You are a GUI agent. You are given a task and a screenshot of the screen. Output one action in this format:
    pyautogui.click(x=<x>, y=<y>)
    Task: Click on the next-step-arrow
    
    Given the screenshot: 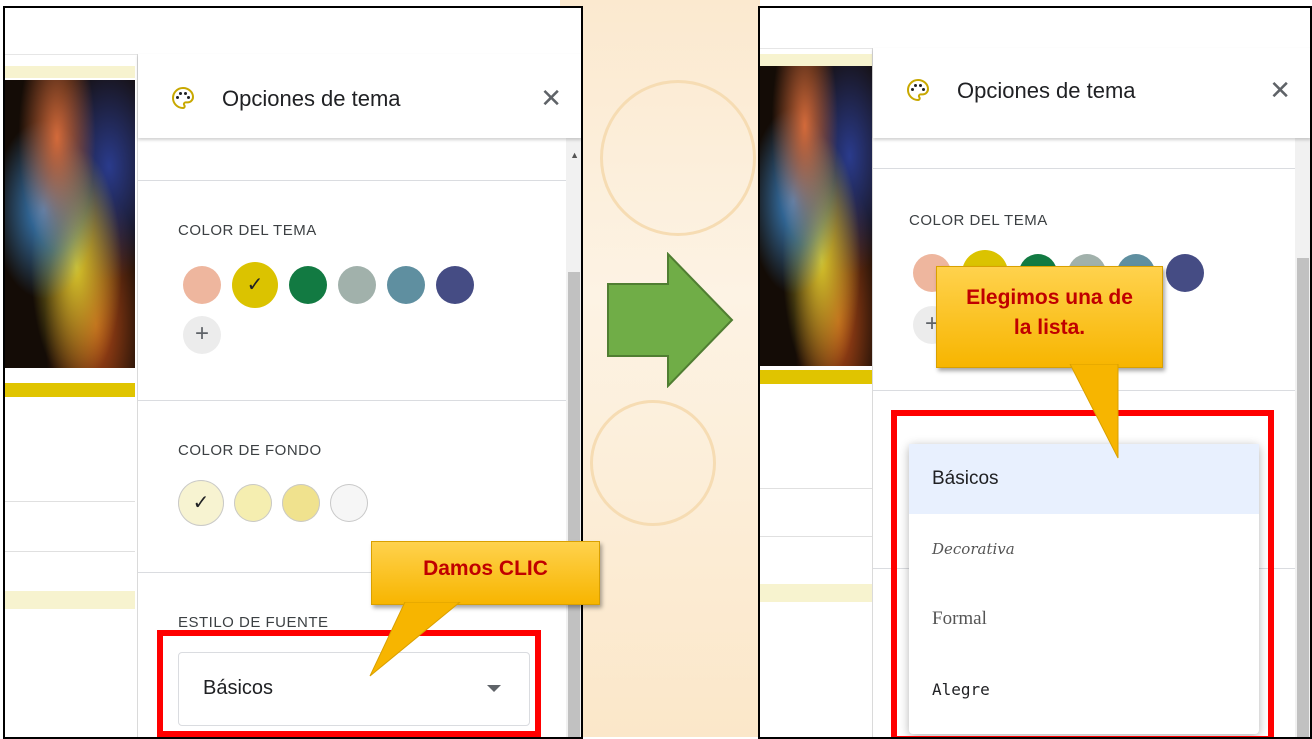 What is the action you would take?
    pyautogui.click(x=670, y=320)
    